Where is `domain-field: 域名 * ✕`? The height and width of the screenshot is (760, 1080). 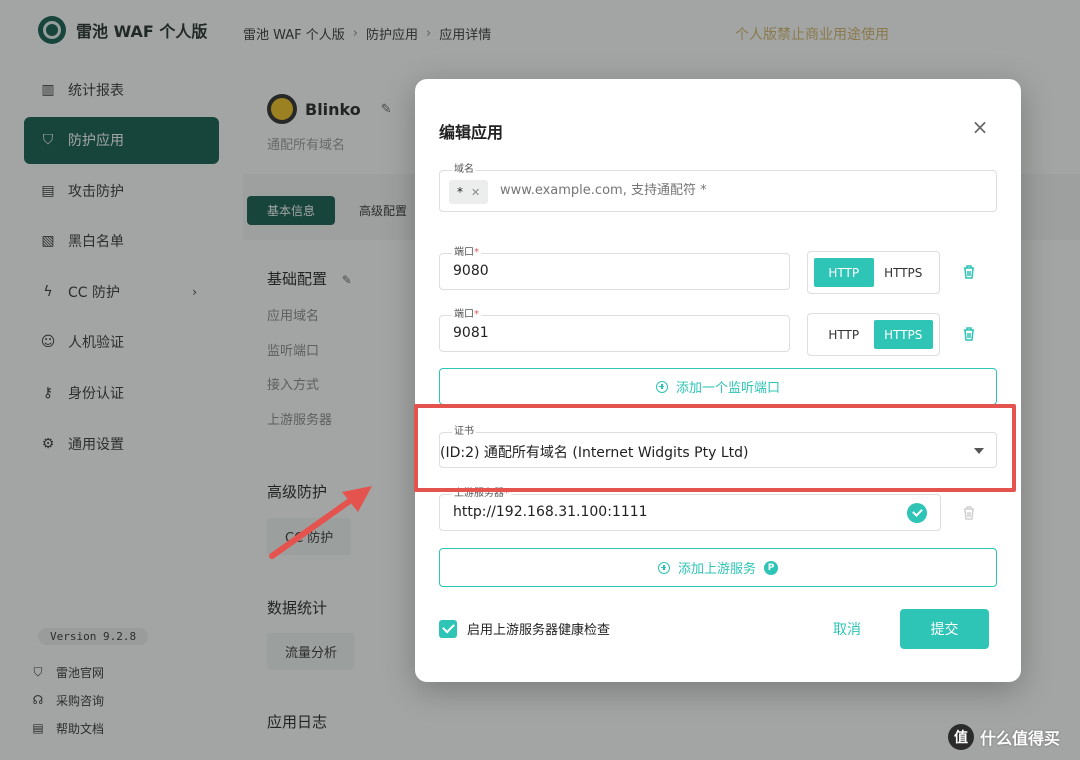 domain-field: 域名 * ✕ is located at coordinates (718, 187).